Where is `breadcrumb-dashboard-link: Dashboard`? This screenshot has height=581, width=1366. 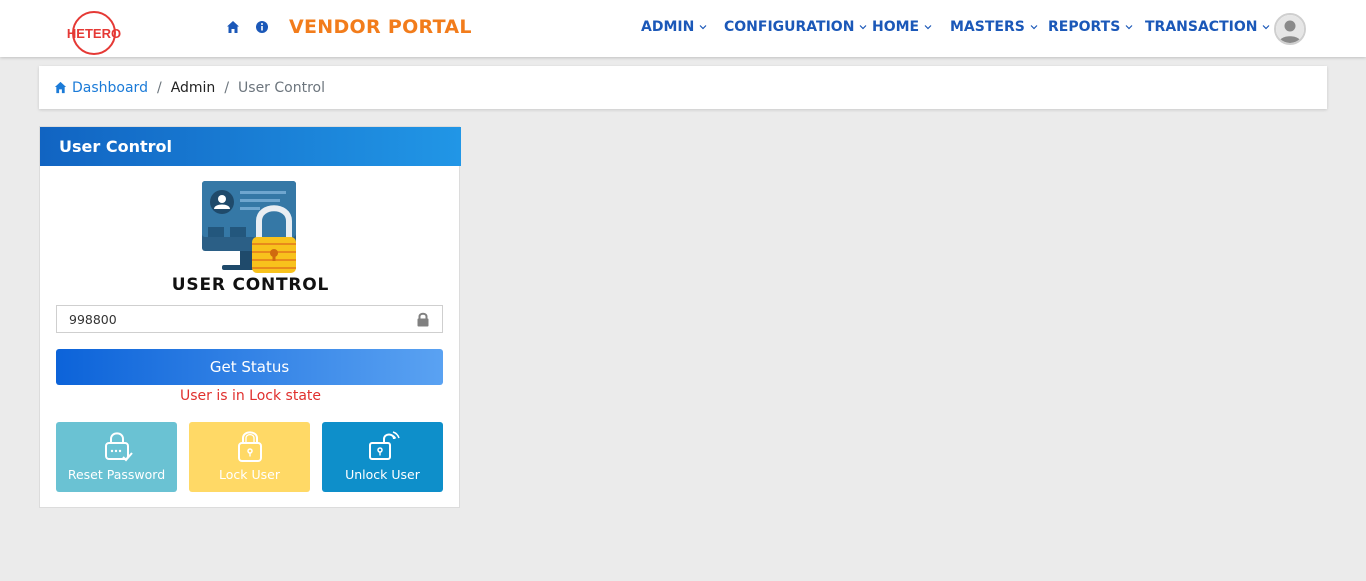 breadcrumb-dashboard-link: Dashboard is located at coordinates (101, 88).